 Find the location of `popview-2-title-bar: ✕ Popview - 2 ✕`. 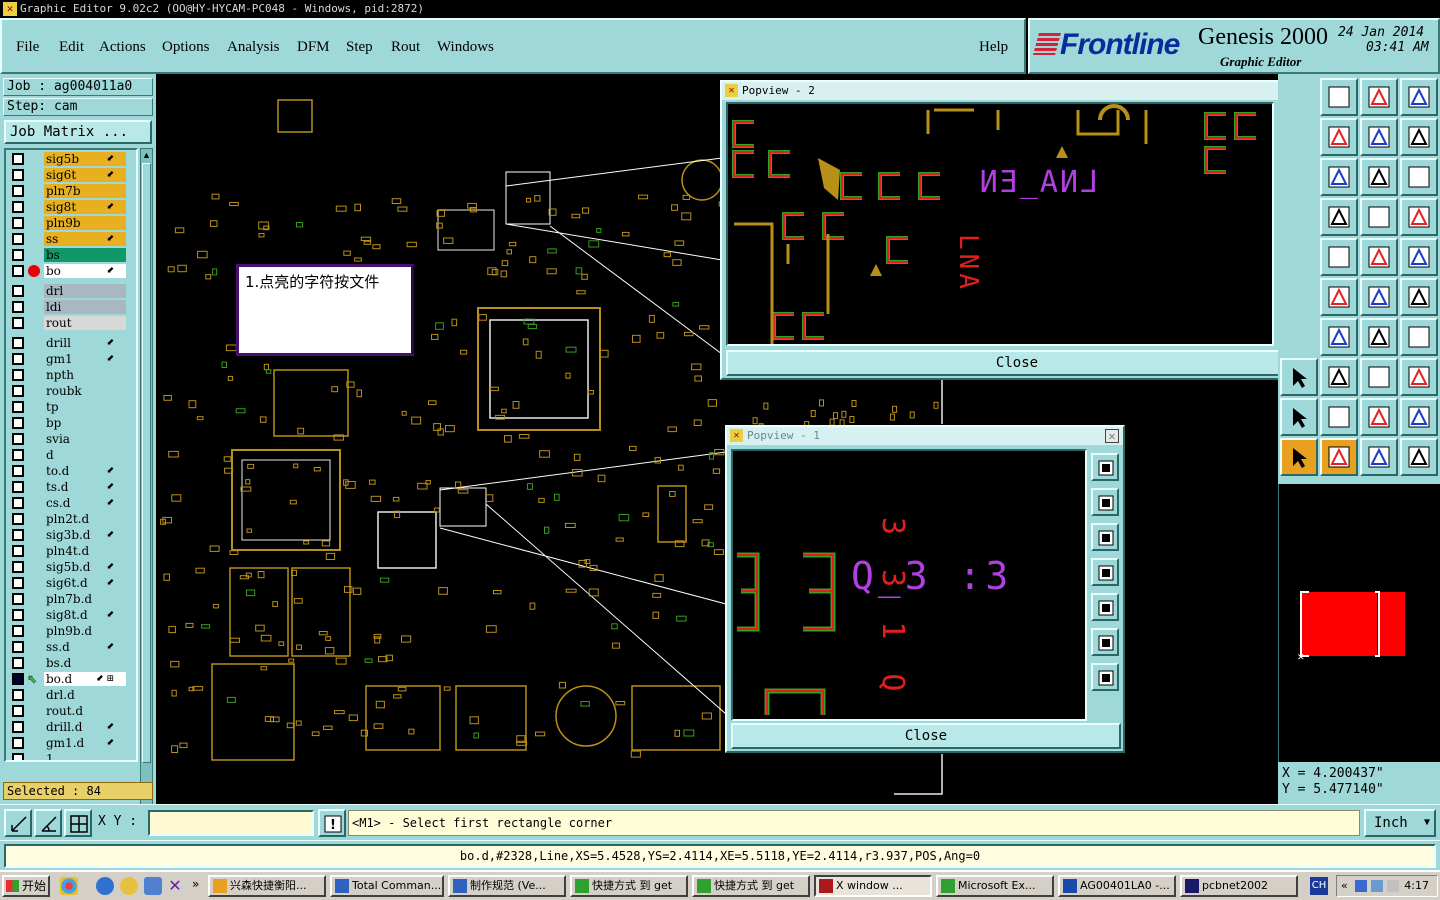

popview-2-title-bar: ✕ Popview - 2 ✕ is located at coordinates (1016, 91).